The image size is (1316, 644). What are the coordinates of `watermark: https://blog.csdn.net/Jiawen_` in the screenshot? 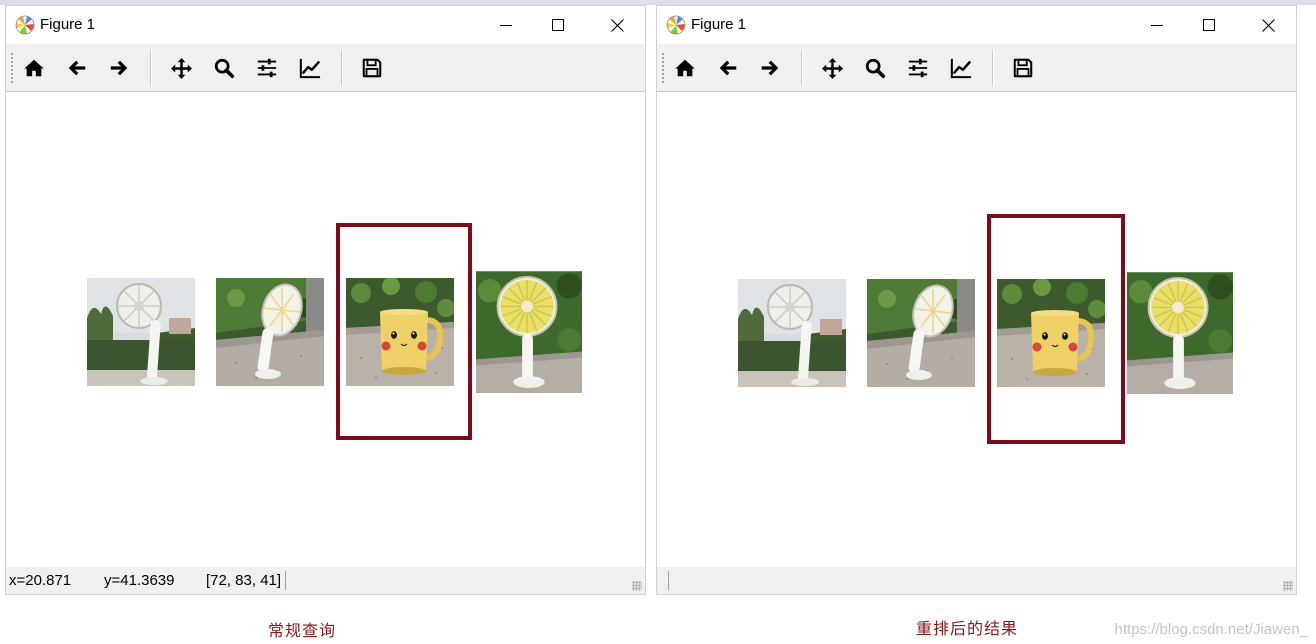 It's located at (1211, 629).